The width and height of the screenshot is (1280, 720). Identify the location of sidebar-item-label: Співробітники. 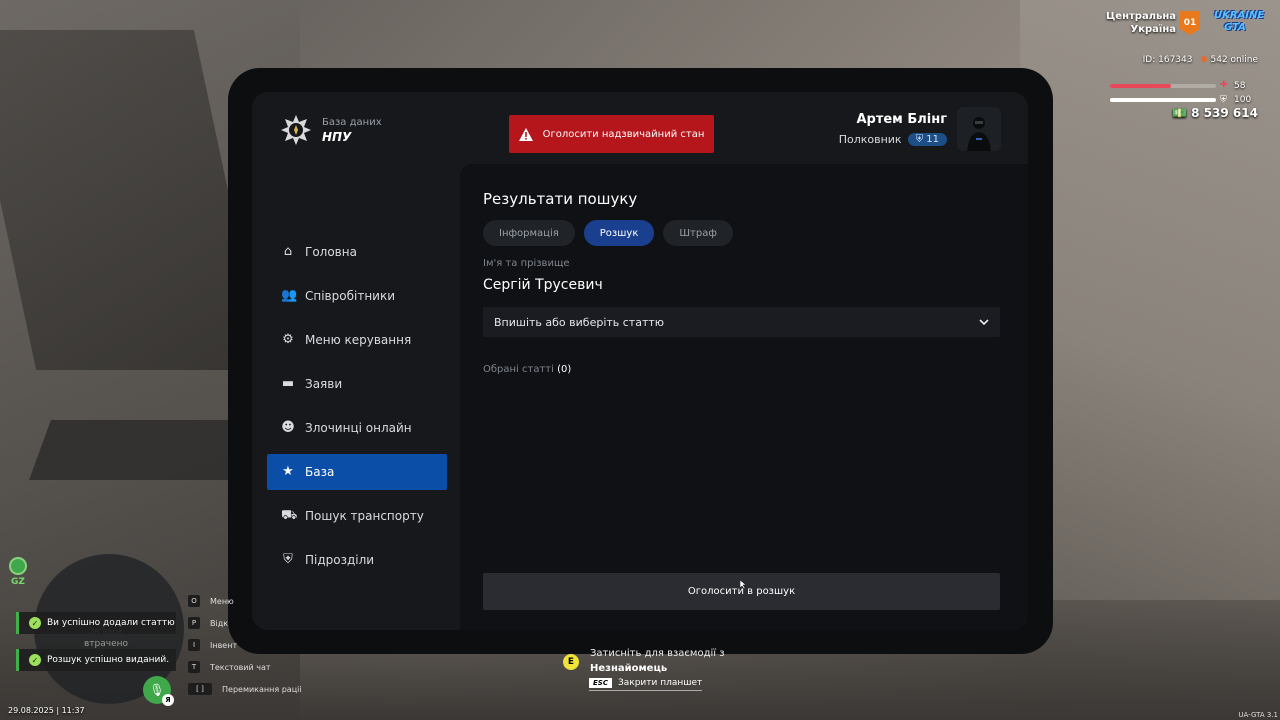
(350, 296).